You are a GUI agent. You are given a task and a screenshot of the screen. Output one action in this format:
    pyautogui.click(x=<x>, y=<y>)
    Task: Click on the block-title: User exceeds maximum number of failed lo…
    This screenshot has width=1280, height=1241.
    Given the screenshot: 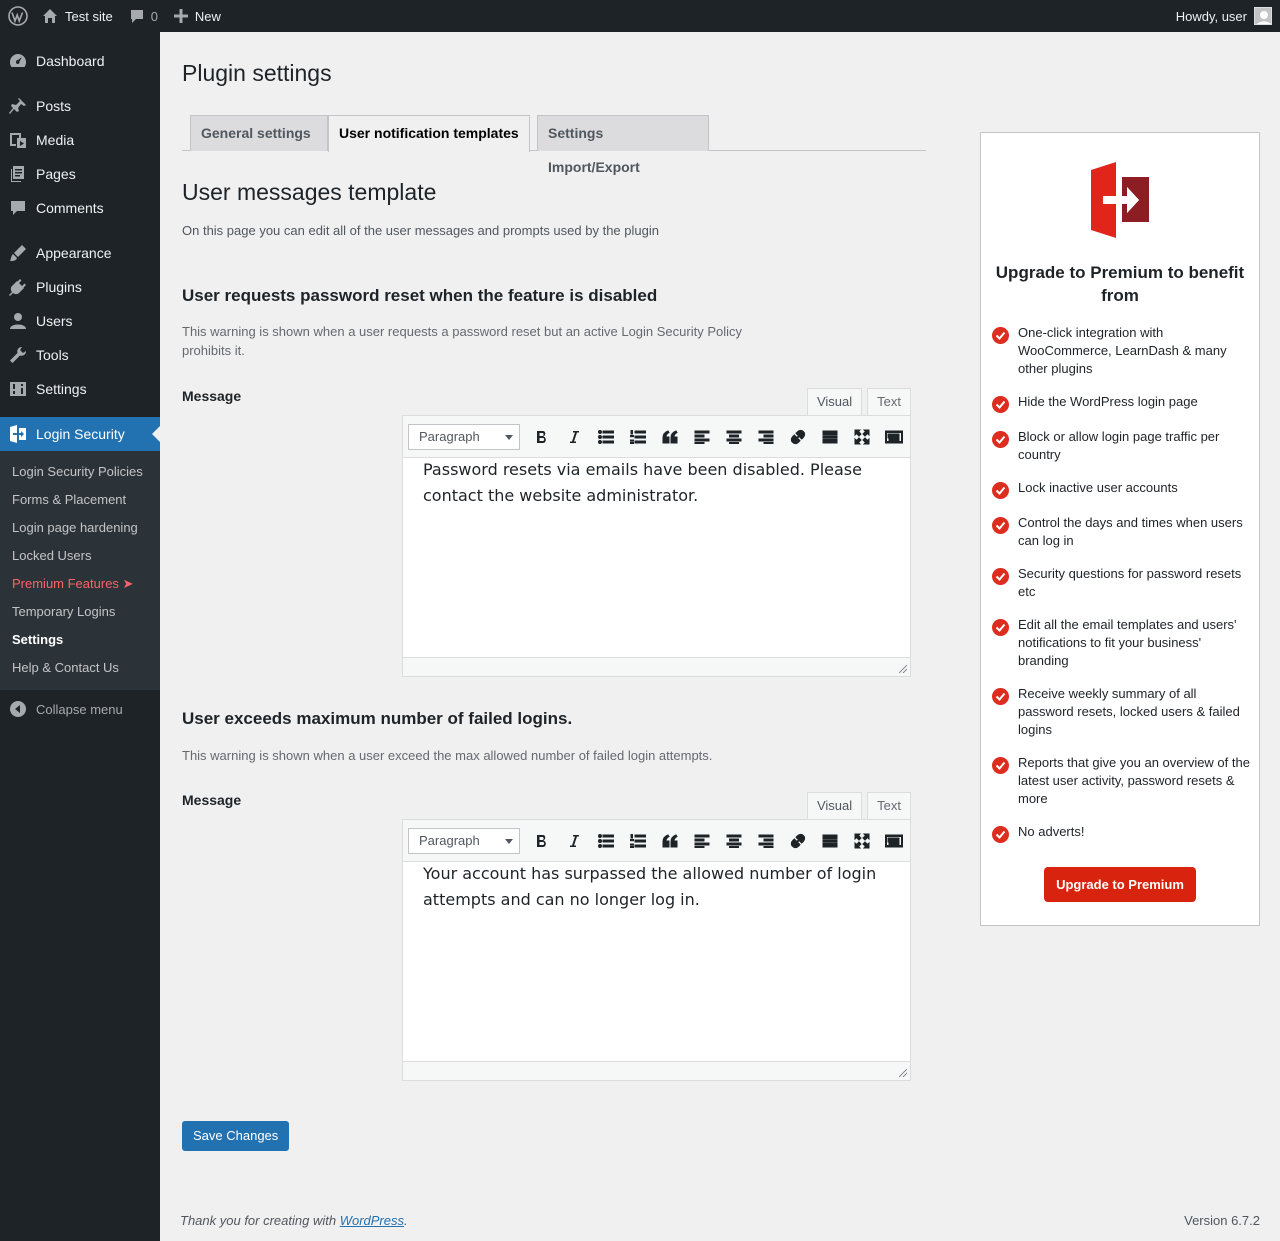 What is the action you would take?
    pyautogui.click(x=377, y=718)
    